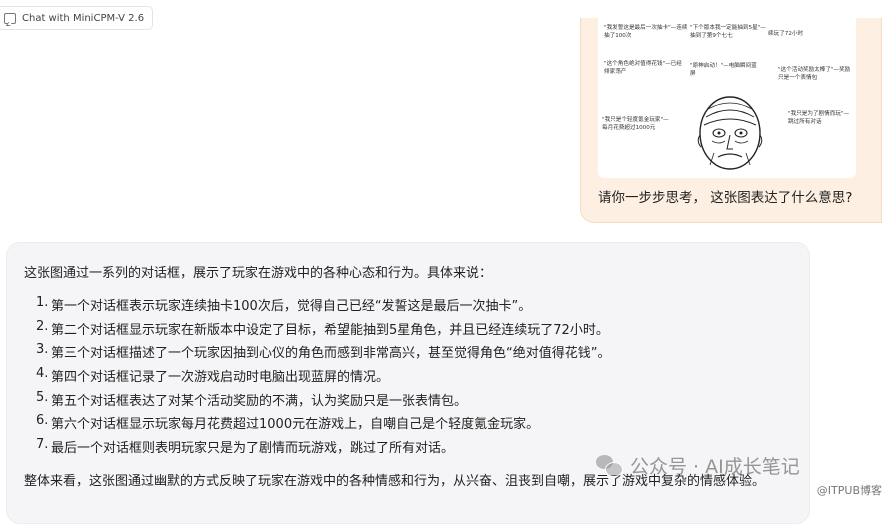 The height and width of the screenshot is (524, 890). Describe the element at coordinates (609, 465) in the screenshot. I see `wechat-icon` at that location.